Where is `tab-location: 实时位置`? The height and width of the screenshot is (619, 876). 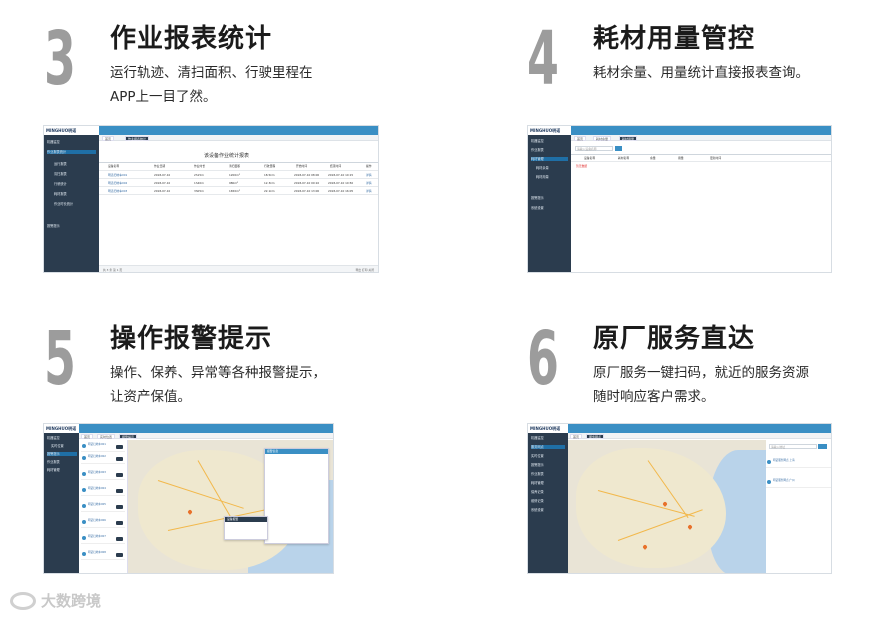
tab-location: 实时位置 is located at coordinates (106, 436).